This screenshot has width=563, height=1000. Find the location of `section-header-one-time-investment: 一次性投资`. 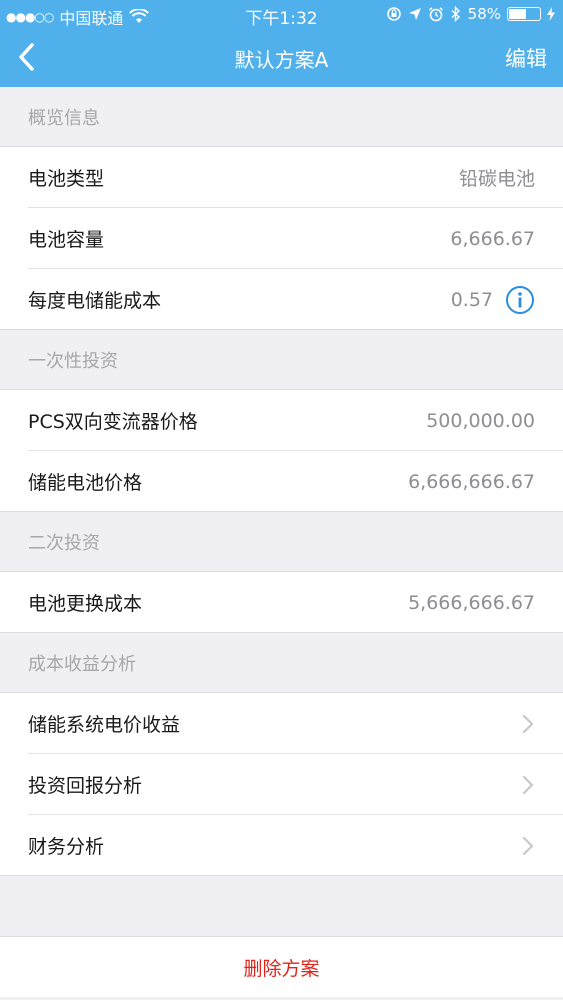

section-header-one-time-investment: 一次性投资 is located at coordinates (281, 360).